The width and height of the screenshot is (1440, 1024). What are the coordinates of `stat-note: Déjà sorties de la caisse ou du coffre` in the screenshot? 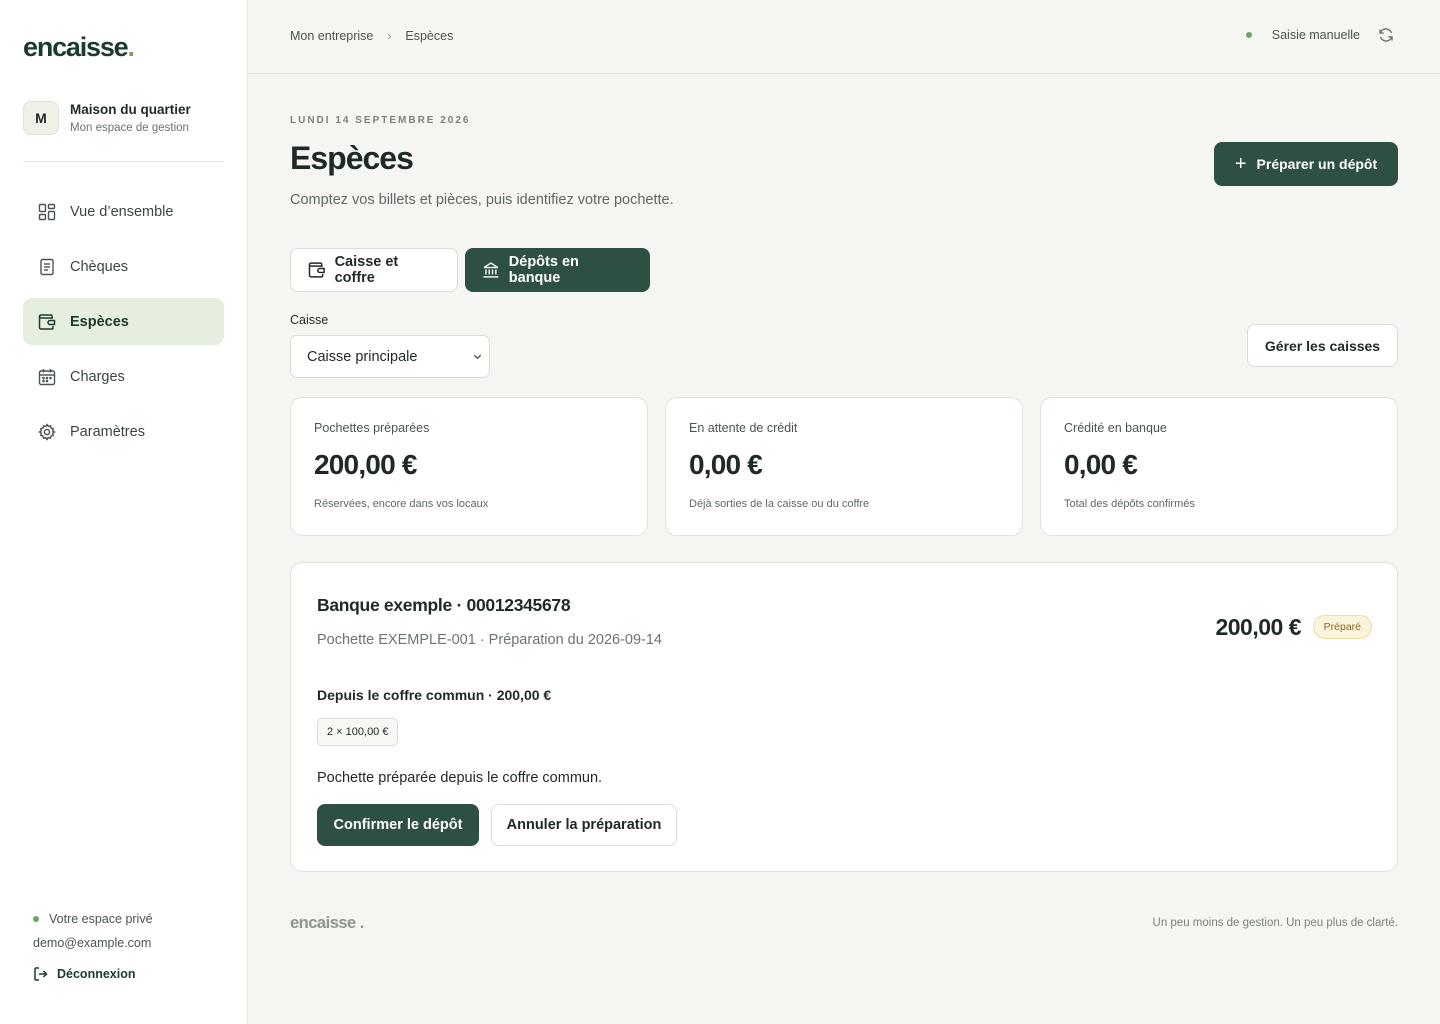 It's located at (779, 504).